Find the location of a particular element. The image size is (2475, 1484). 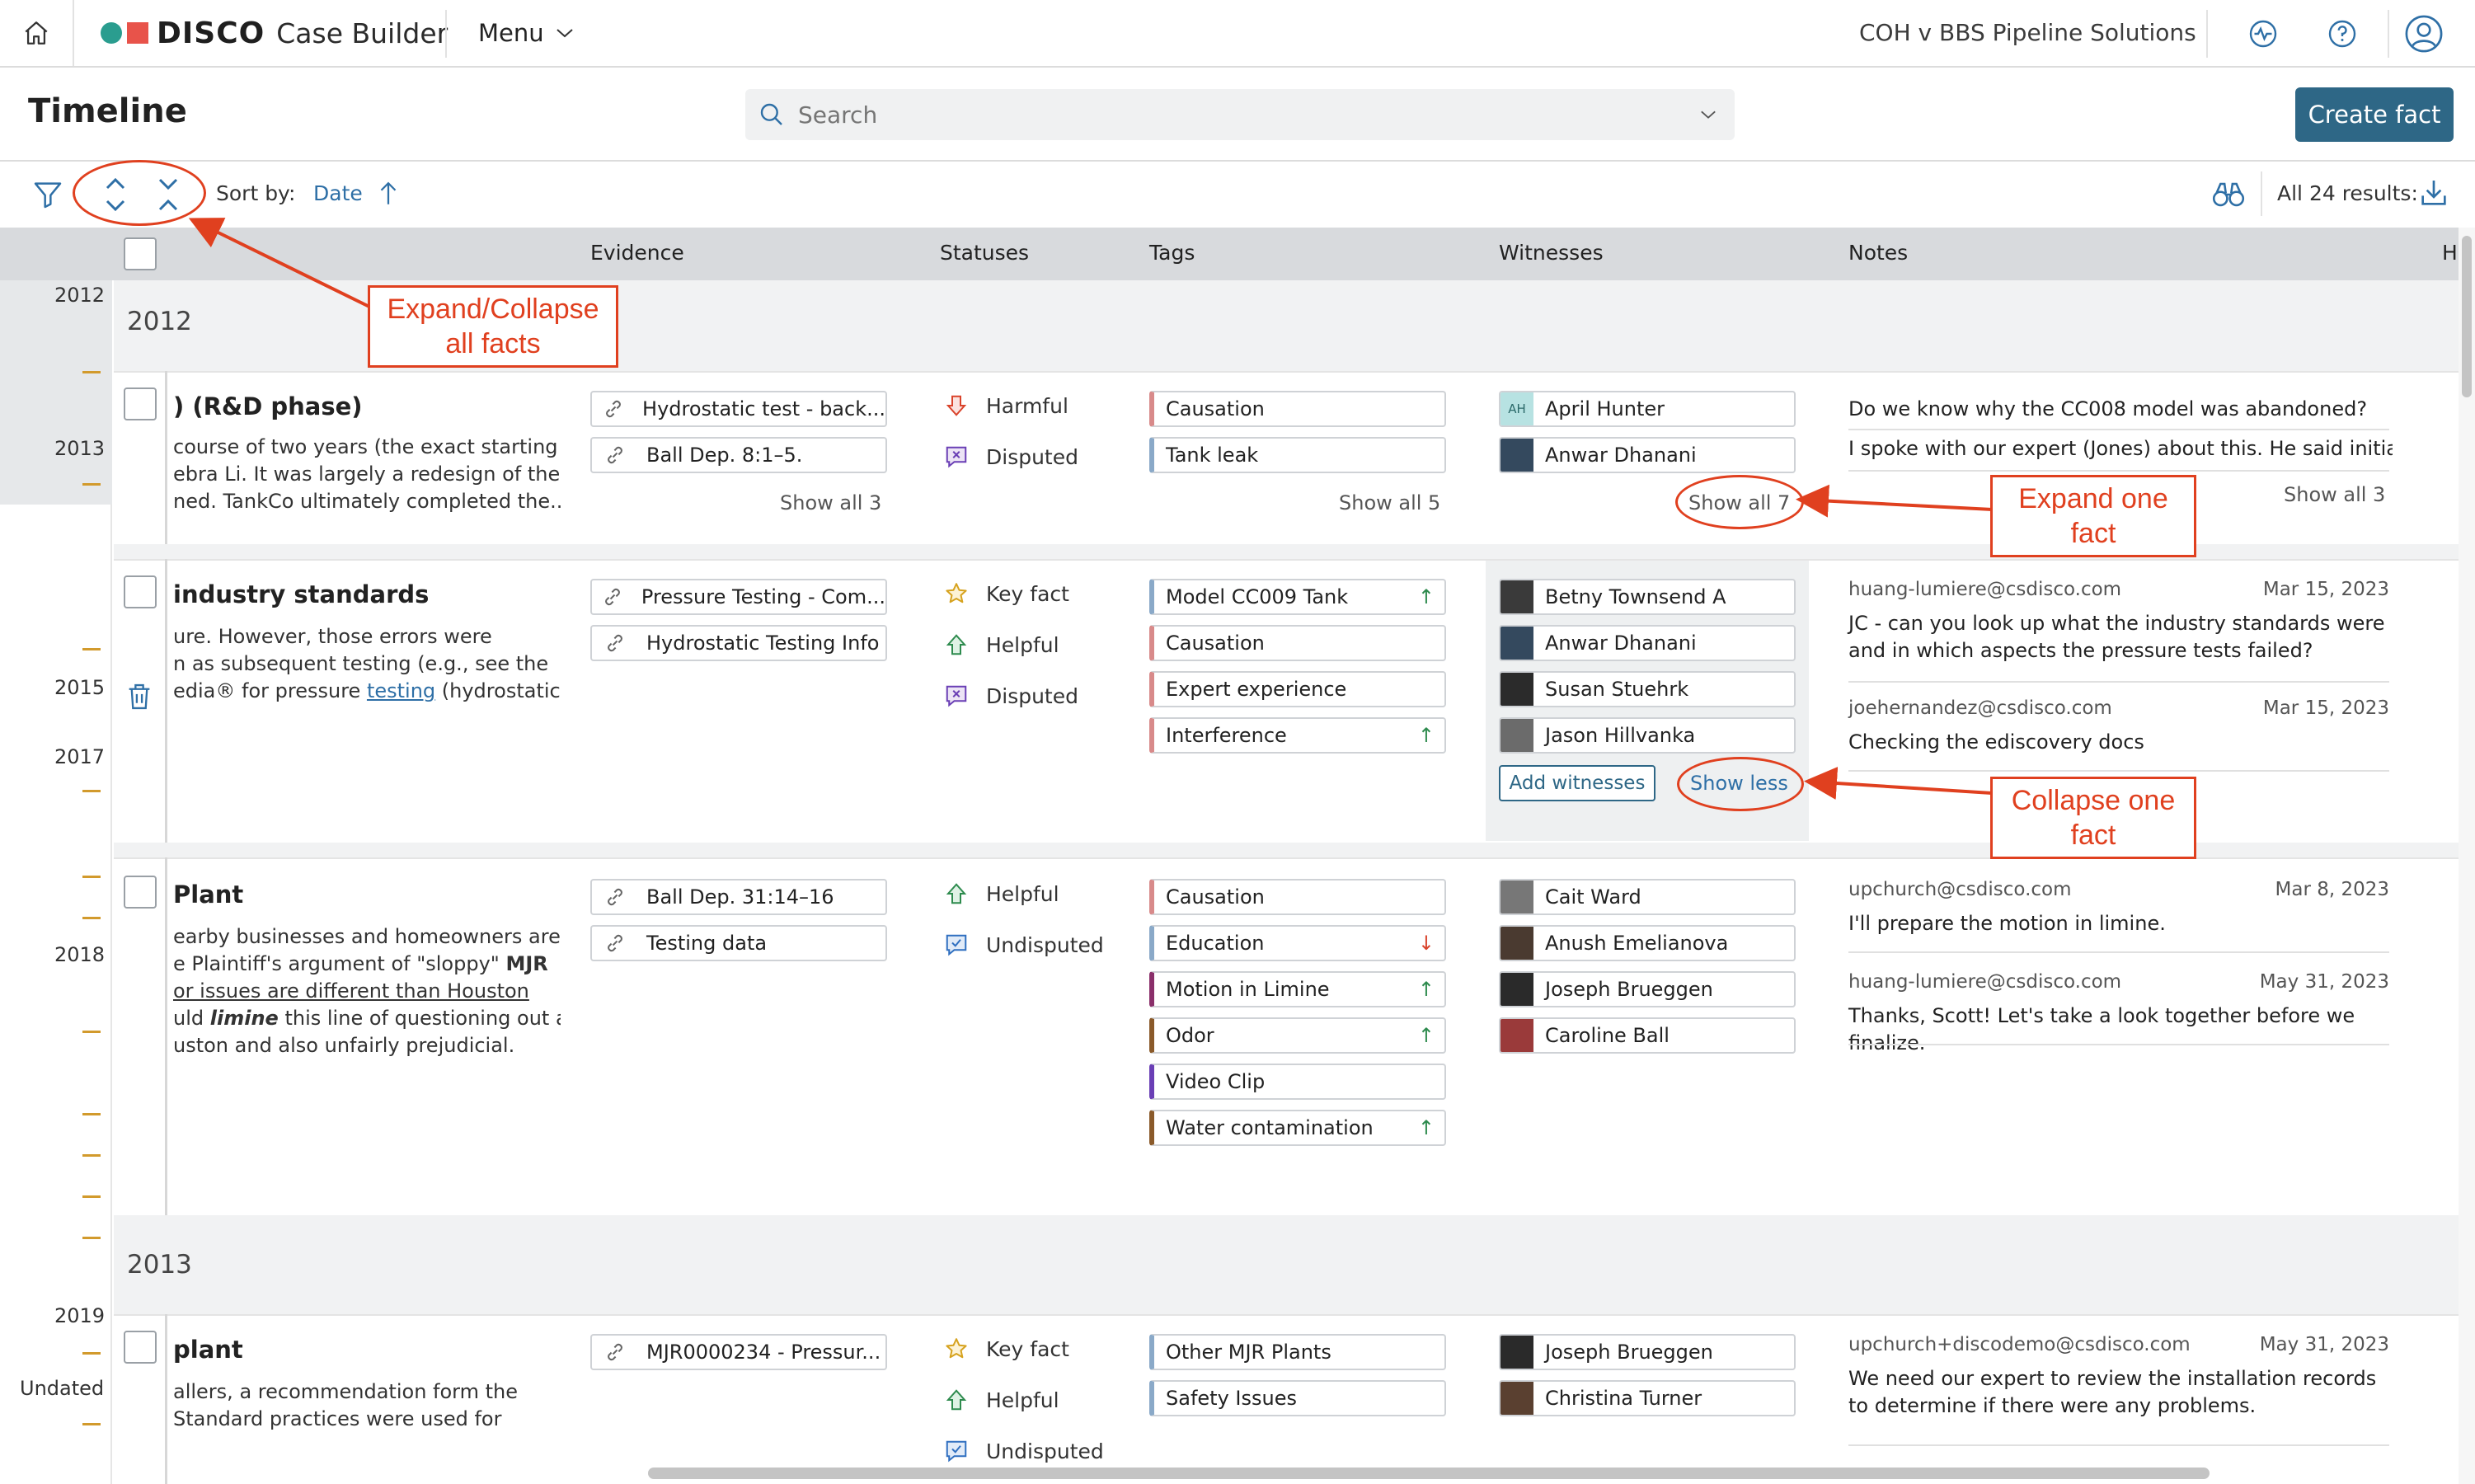

annotation-label: Collapse one fact is located at coordinates (2093, 818).